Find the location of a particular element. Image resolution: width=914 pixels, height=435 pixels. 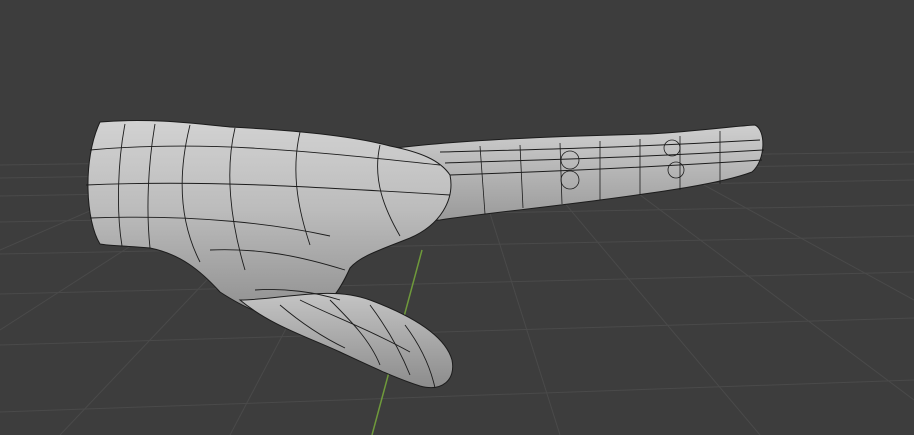

thumb-mesh is located at coordinates (346, 340).